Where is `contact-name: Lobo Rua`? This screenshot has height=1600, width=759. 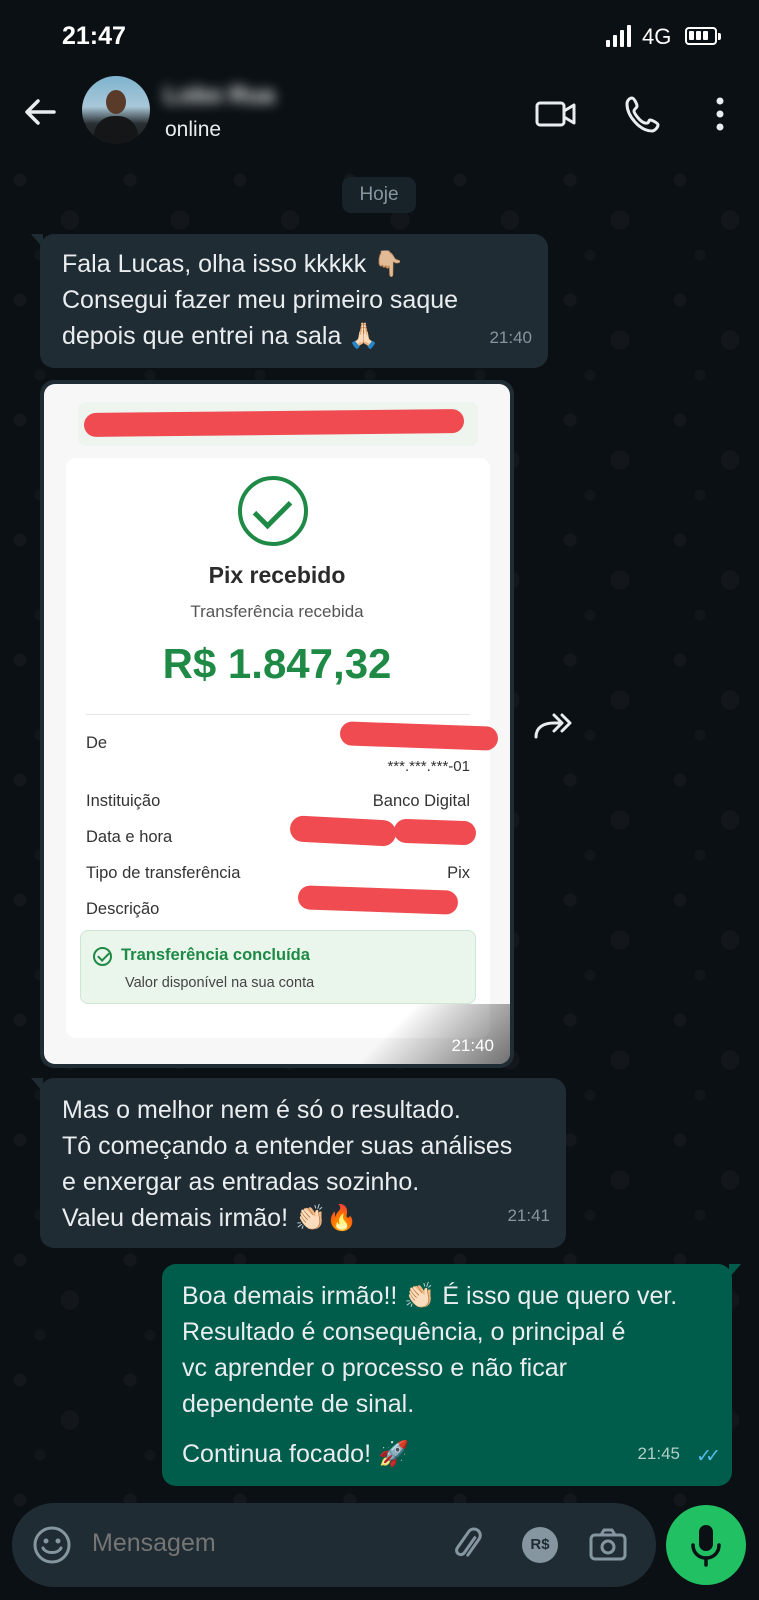
contact-name: Lobo Rua is located at coordinates (219, 96).